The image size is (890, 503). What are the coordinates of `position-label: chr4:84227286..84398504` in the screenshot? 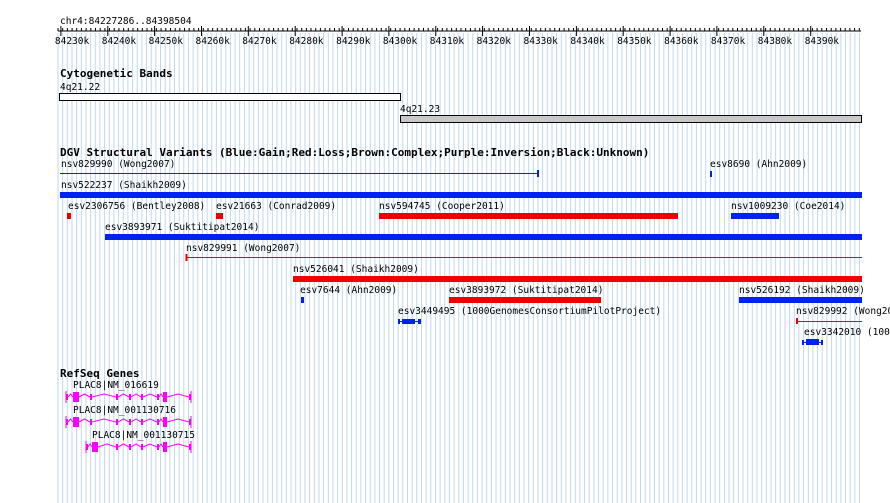 It's located at (126, 21).